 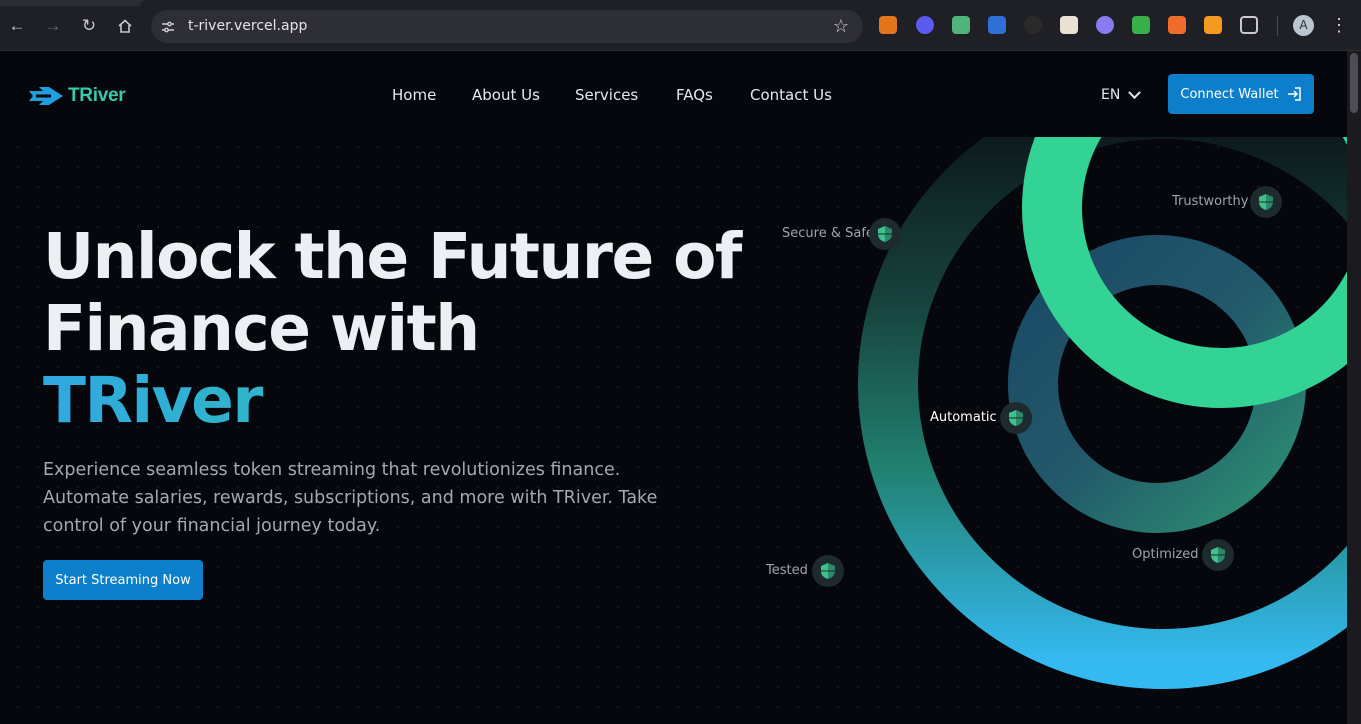 What do you see at coordinates (1141, 25) in the screenshot?
I see `shield-check-icon` at bounding box center [1141, 25].